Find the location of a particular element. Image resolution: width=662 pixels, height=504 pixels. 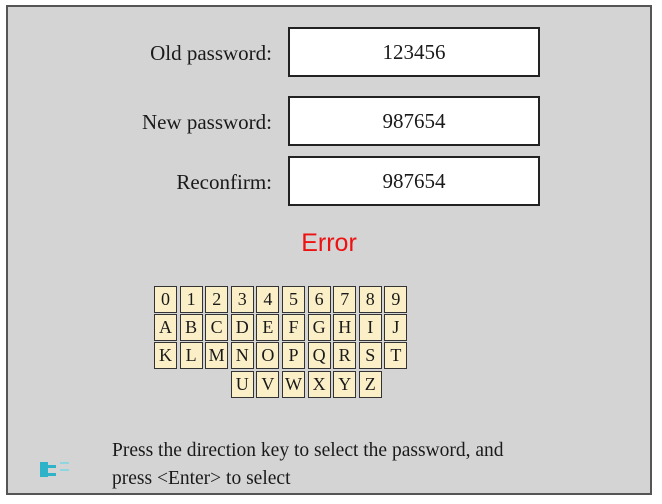

key-c: C is located at coordinates (217, 328).